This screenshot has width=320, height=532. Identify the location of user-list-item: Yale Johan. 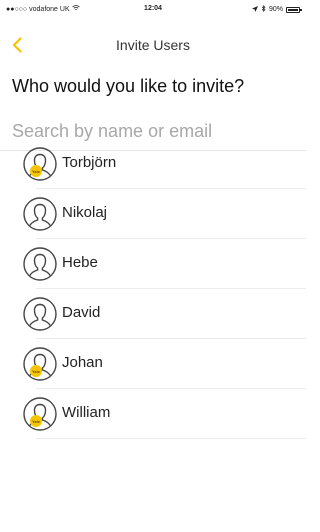
(153, 364).